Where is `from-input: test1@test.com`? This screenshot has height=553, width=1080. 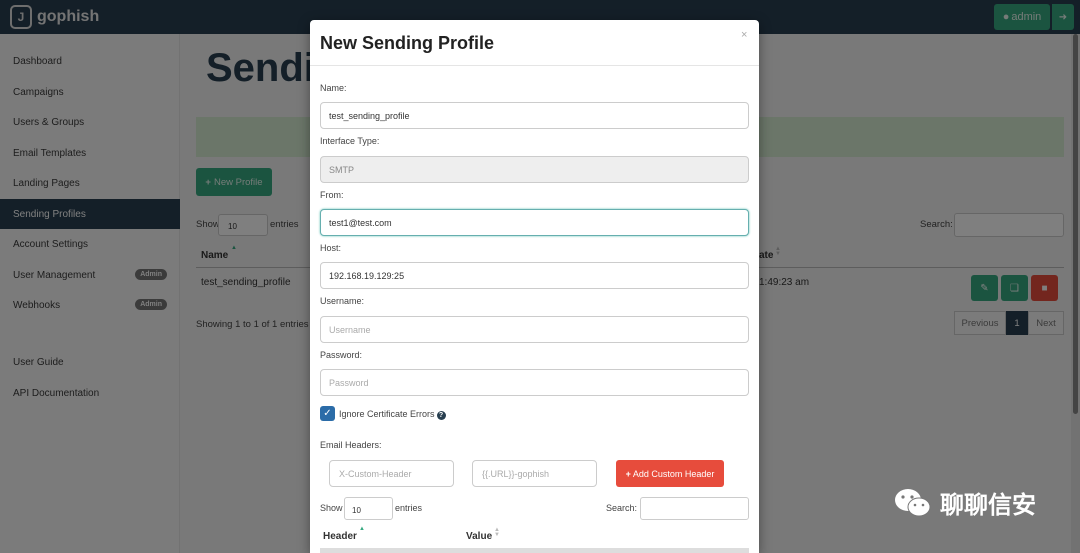
from-input: test1@test.com is located at coordinates (534, 222).